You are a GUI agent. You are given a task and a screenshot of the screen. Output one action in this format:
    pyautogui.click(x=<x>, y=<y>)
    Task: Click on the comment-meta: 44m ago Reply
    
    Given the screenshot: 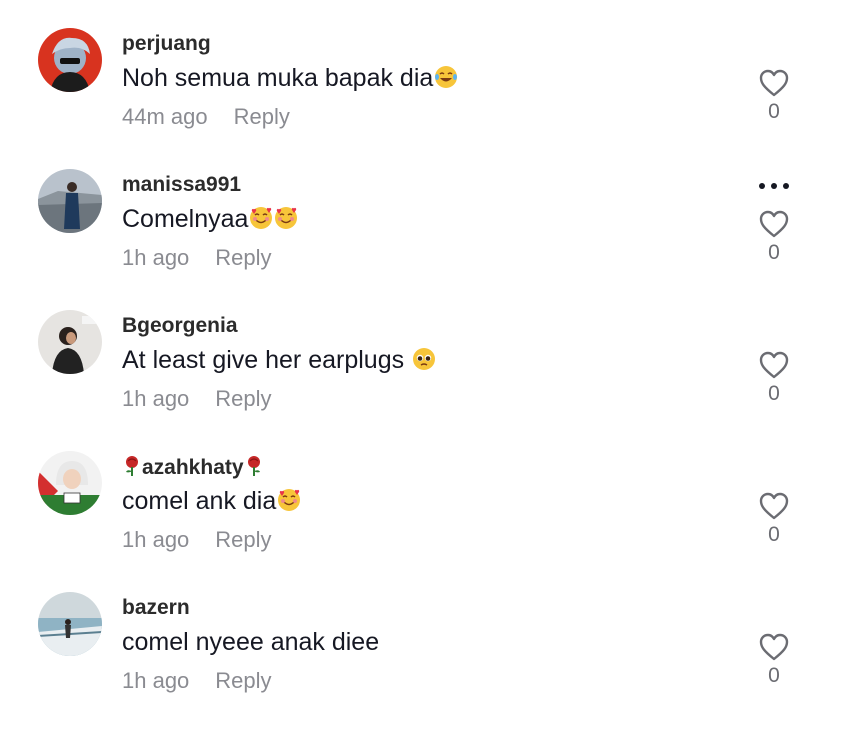 What is the action you would take?
    pyautogui.click(x=206, y=117)
    